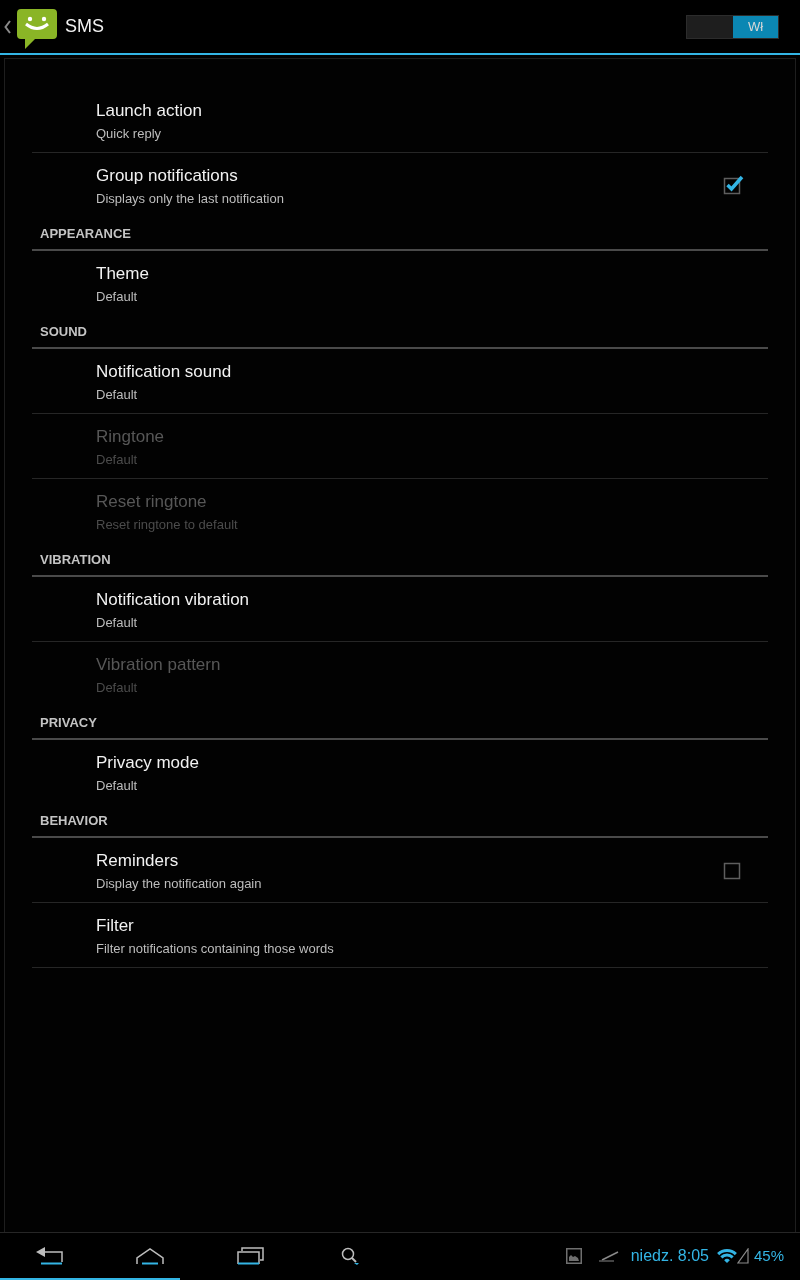  What do you see at coordinates (400, 560) in the screenshot?
I see `section-header: VIBRATION` at bounding box center [400, 560].